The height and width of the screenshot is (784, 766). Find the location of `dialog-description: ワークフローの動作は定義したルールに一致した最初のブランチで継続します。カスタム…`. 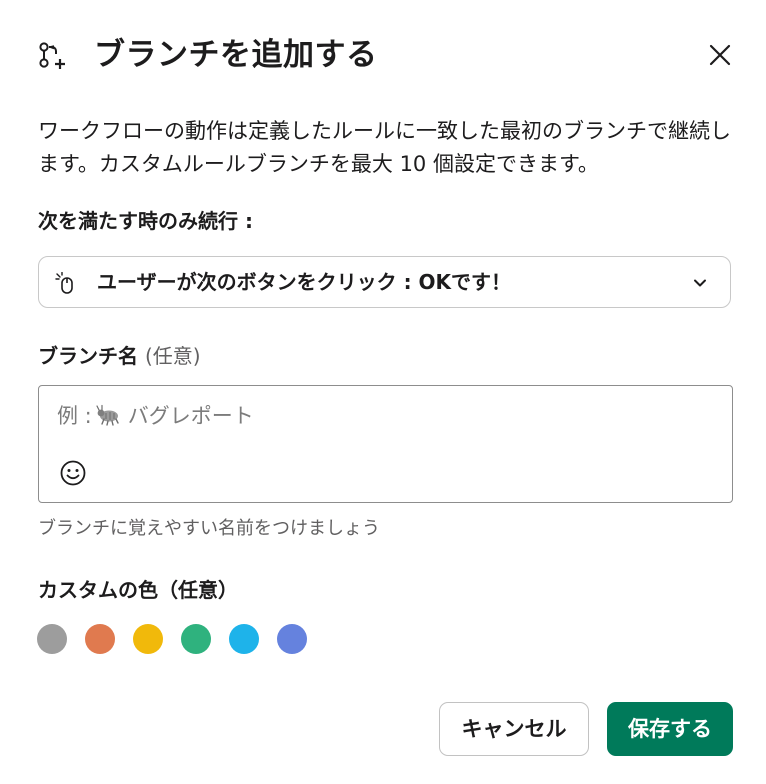

dialog-description: ワークフローの動作は定義したルールに一致した最初のブランチで継続します。カスタム… is located at coordinates (384, 147).